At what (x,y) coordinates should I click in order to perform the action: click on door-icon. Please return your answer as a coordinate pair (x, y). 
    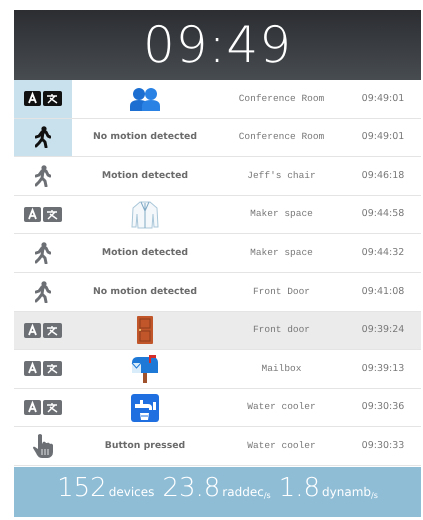
    Looking at the image, I should click on (145, 330).